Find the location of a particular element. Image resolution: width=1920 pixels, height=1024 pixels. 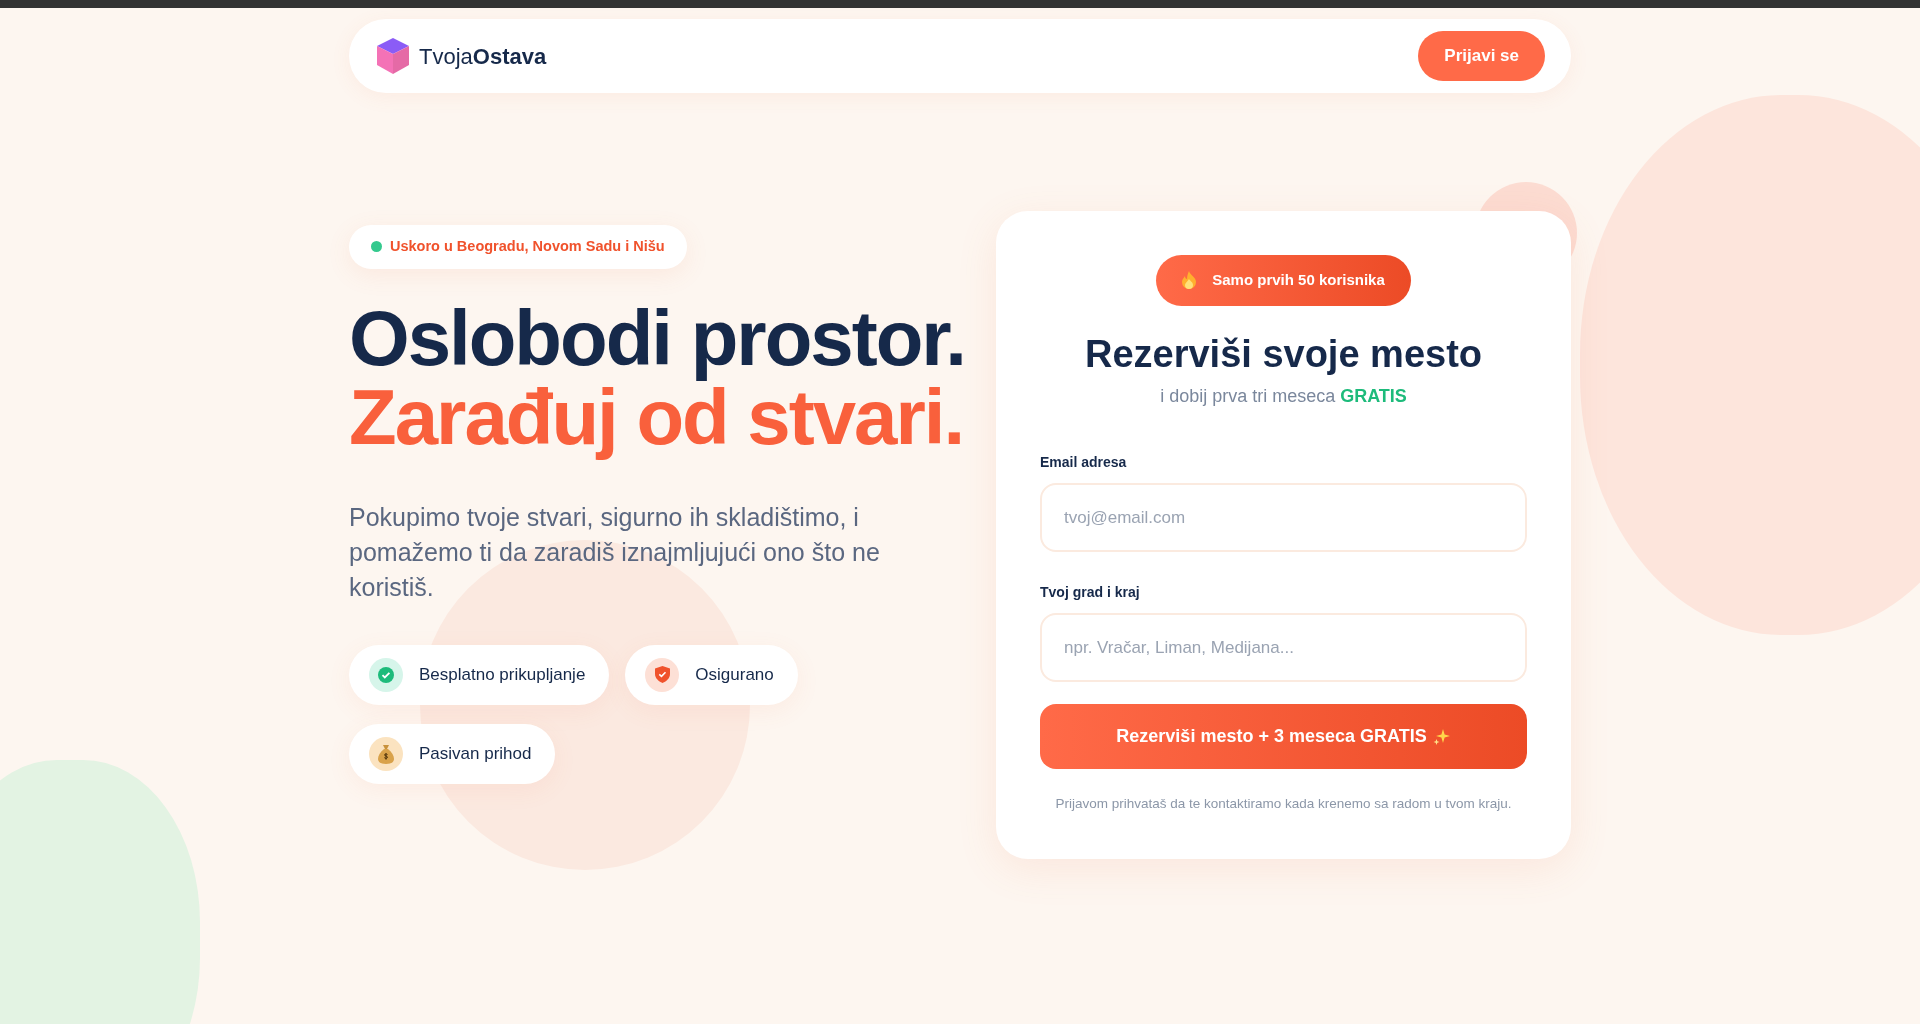

input-field: tvoj@email.com is located at coordinates (1283, 518).